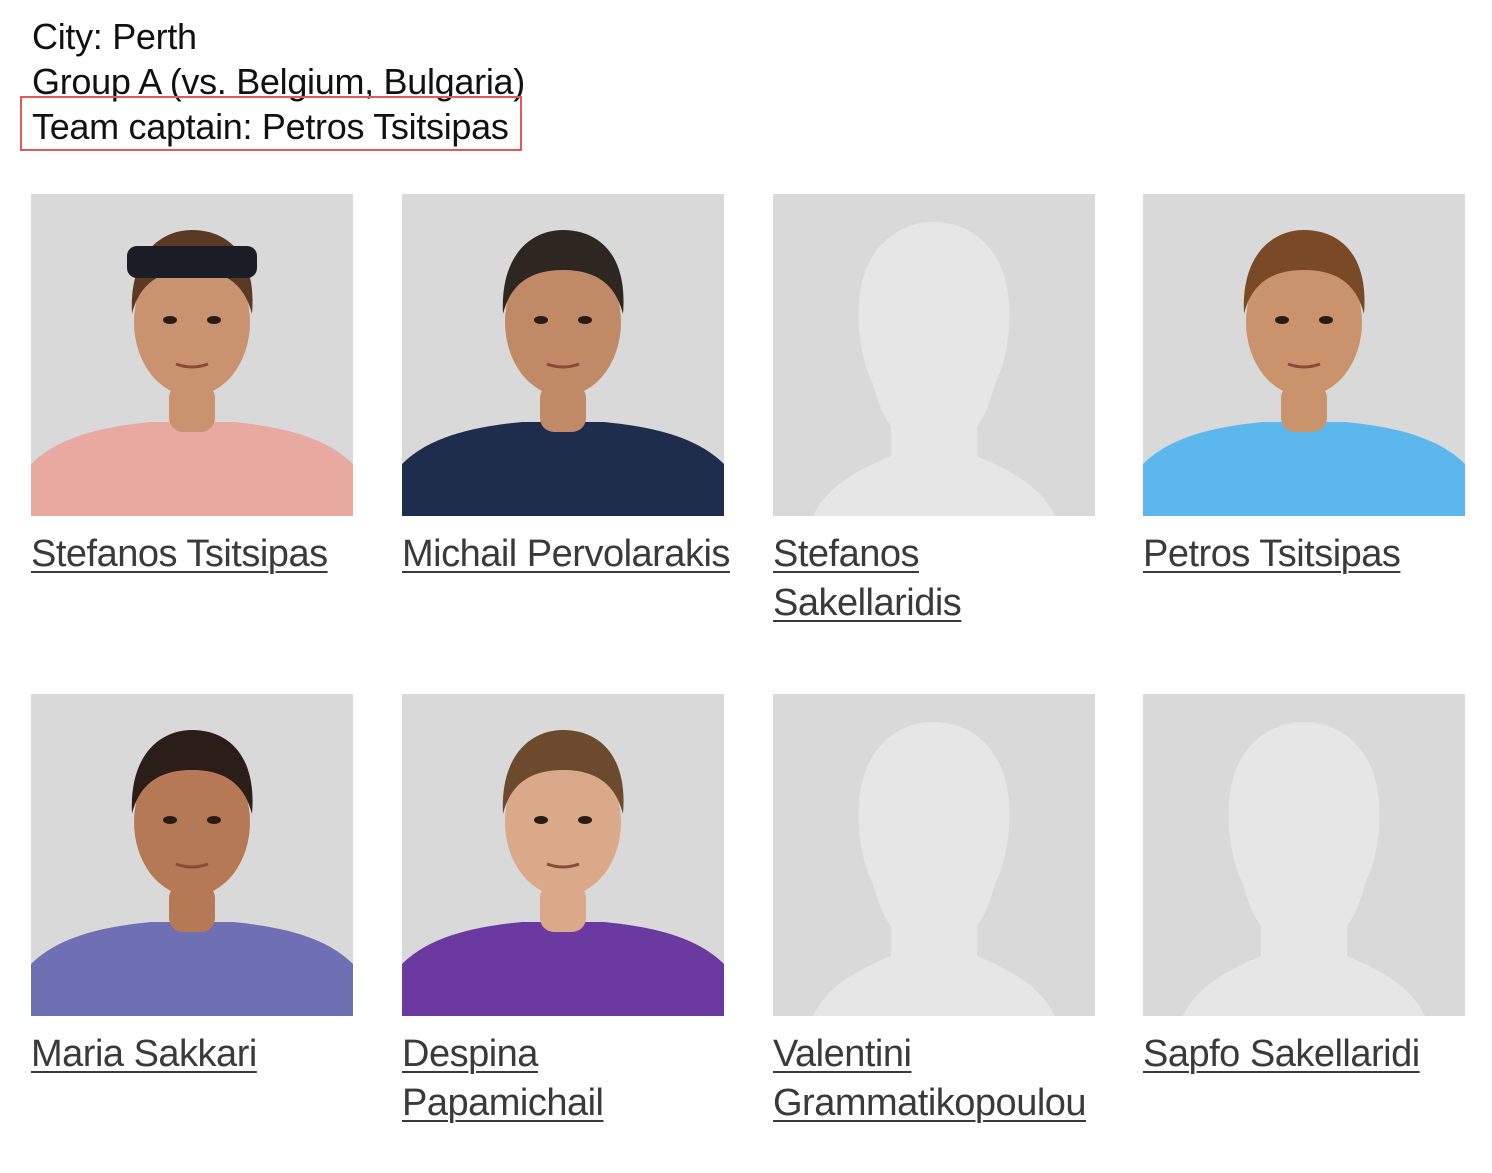  I want to click on player-name-link: Valentini Grammatikopoulou, so click(943, 1079).